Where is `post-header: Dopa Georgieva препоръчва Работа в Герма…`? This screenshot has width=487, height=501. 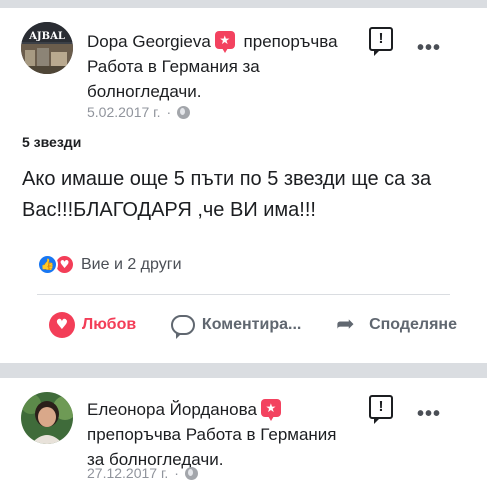
post-header: Dopa Georgieva препоръчва Работа в Герма… is located at coordinates (232, 66).